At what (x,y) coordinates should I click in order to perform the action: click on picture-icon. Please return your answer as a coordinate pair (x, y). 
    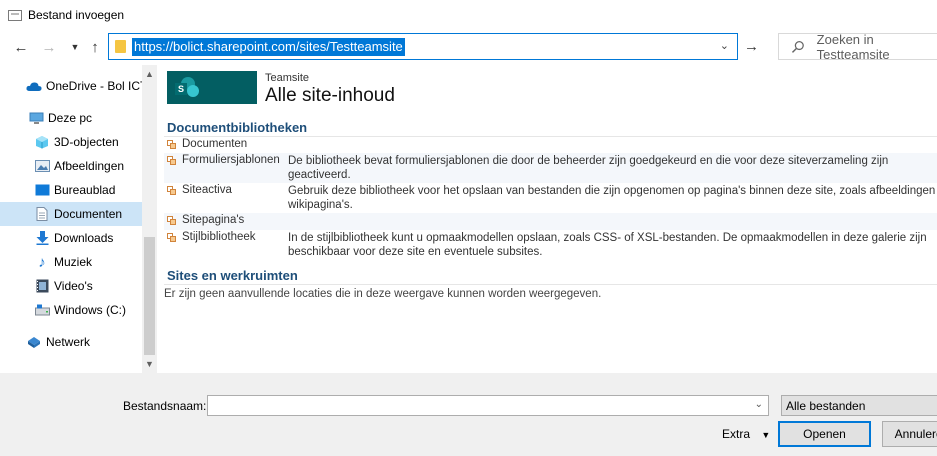
    Looking at the image, I should click on (42, 166).